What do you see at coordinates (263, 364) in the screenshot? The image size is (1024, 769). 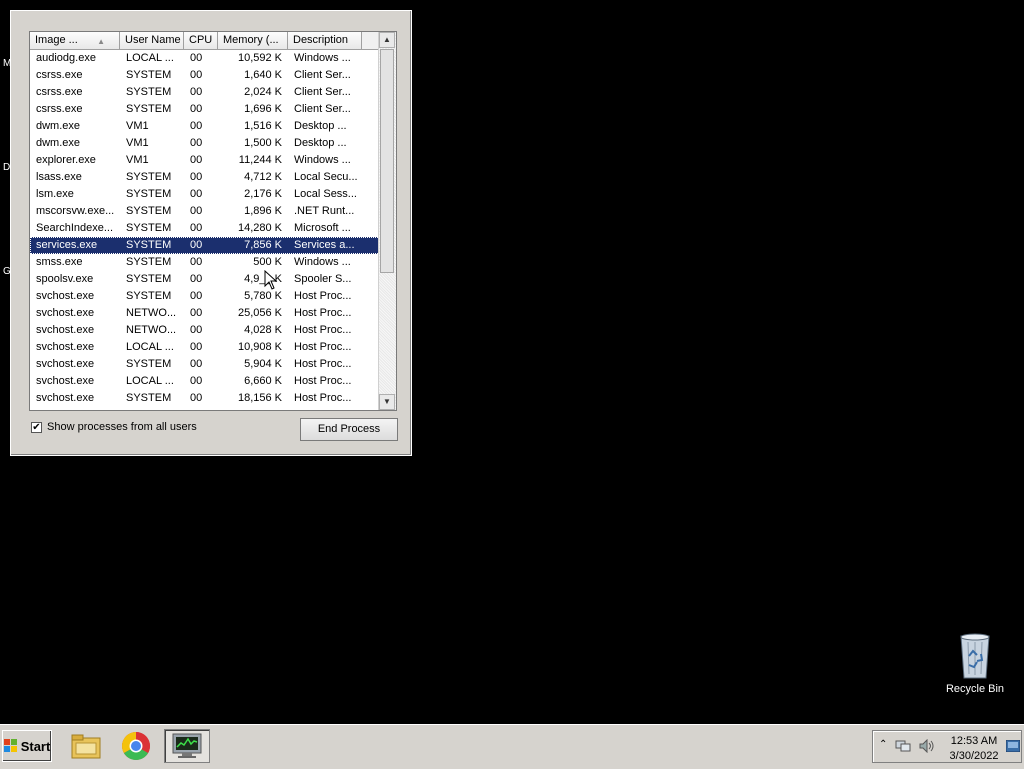 I see `process-memory-cell: 5,904 K` at bounding box center [263, 364].